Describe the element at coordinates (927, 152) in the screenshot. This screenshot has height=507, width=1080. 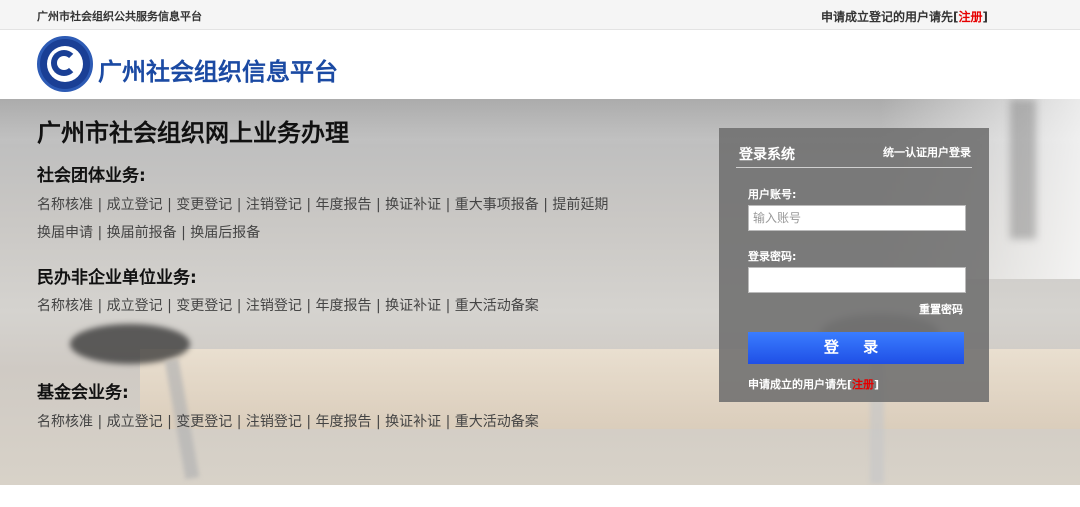
I see `unified-login-link: 统一认证用户登录` at that location.